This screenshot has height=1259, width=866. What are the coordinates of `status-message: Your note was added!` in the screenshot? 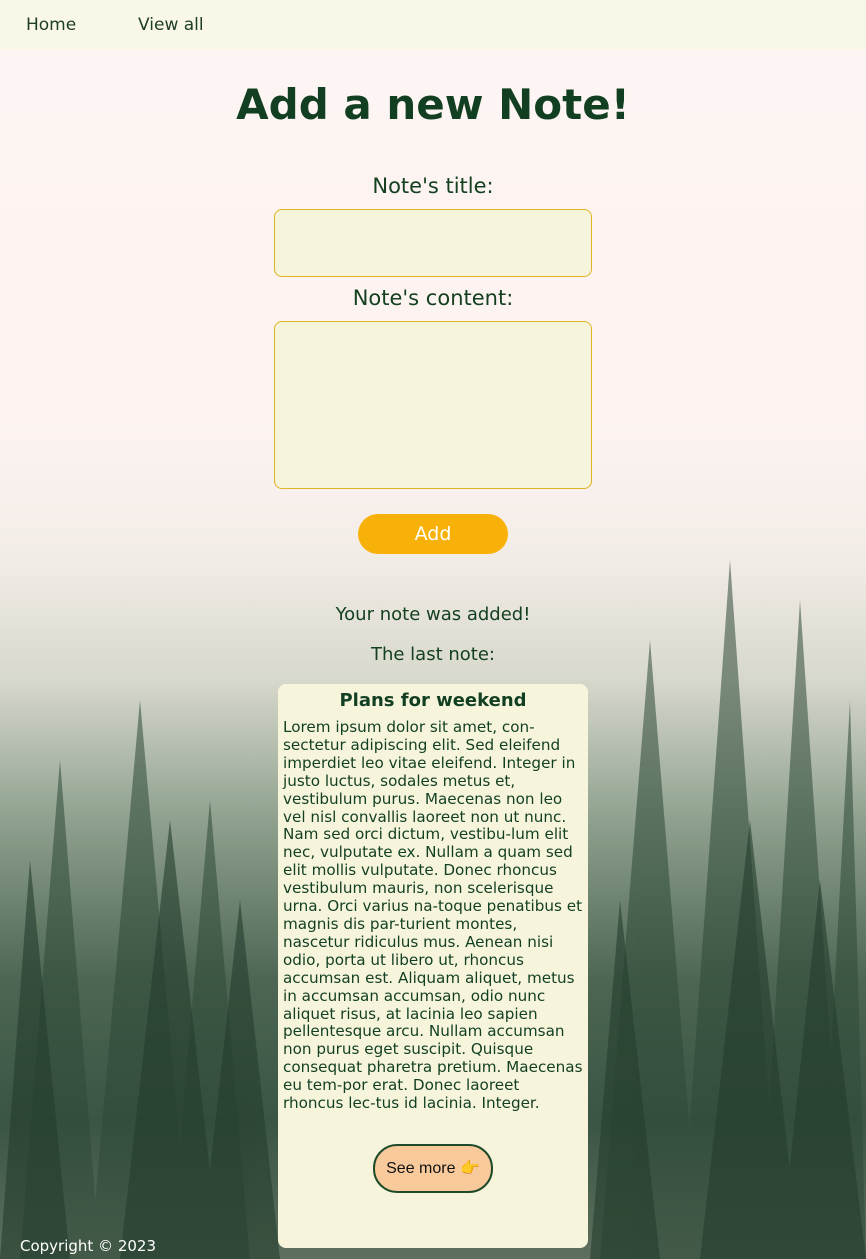 It's located at (433, 614).